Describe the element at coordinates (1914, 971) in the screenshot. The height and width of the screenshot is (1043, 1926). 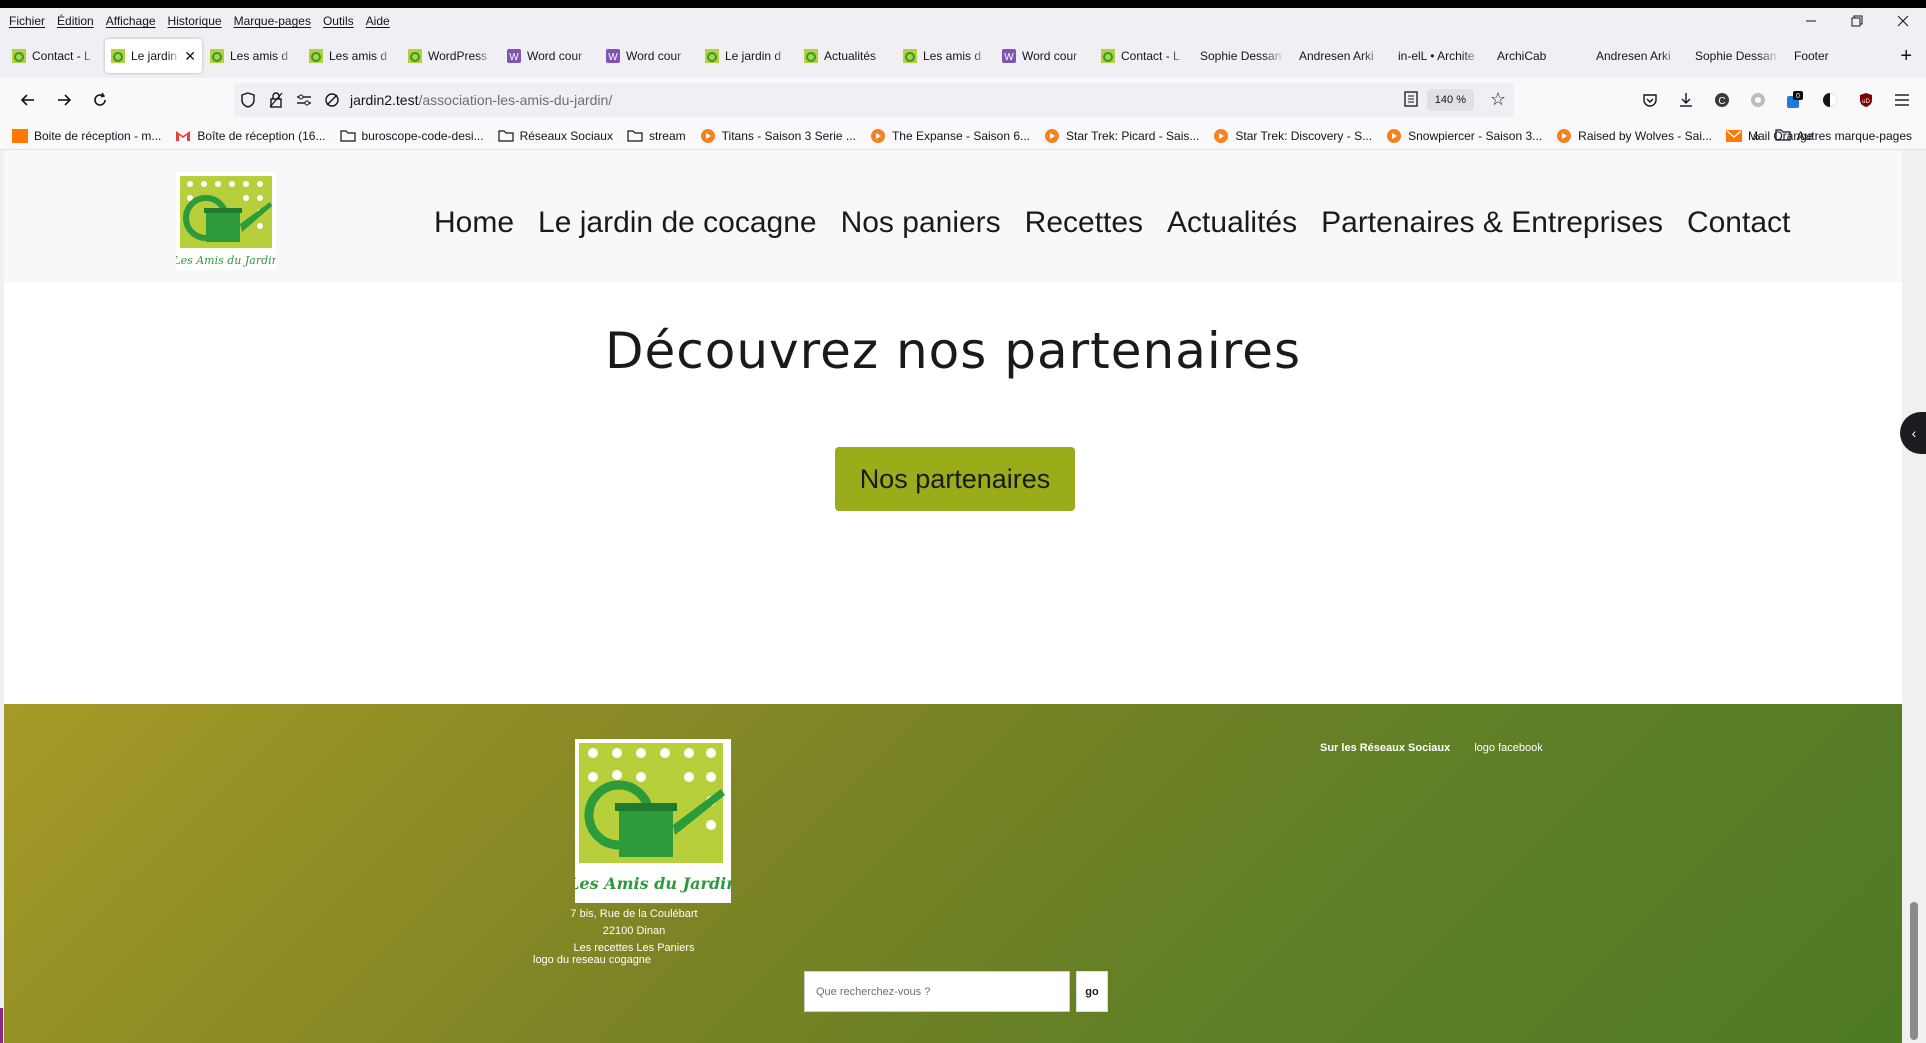
I see `page-scrollbar-thumb` at that location.